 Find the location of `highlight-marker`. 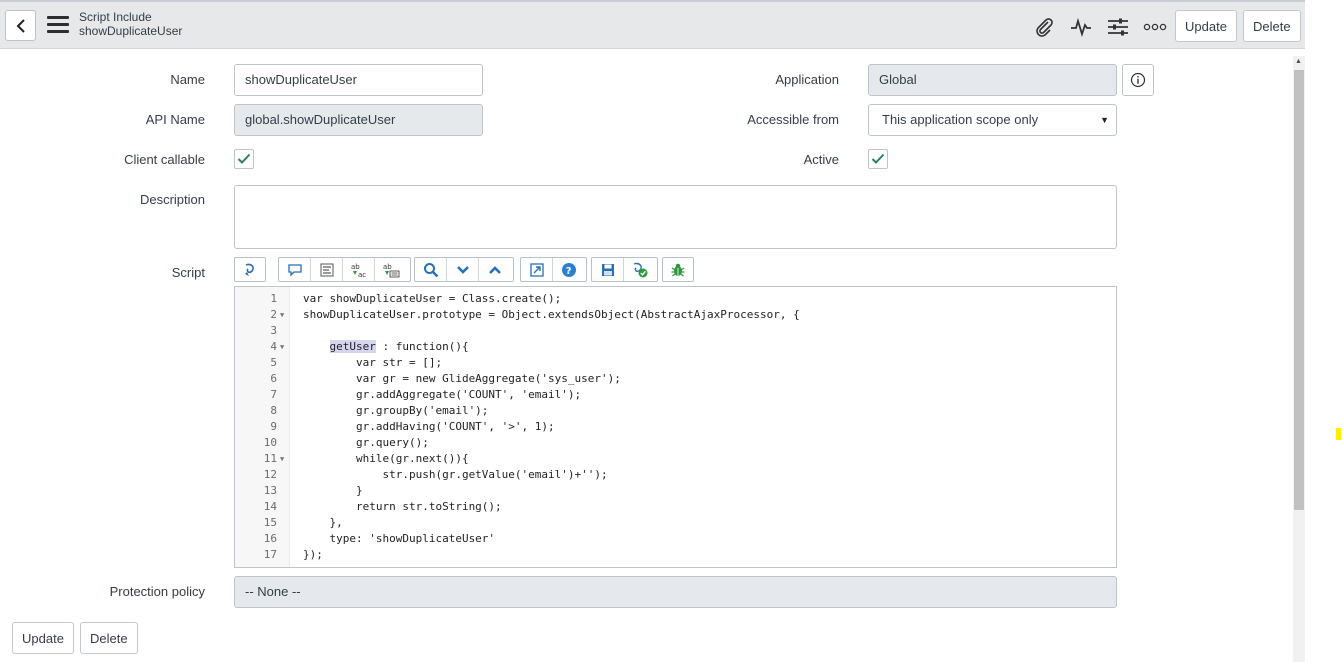

highlight-marker is located at coordinates (1338, 434).